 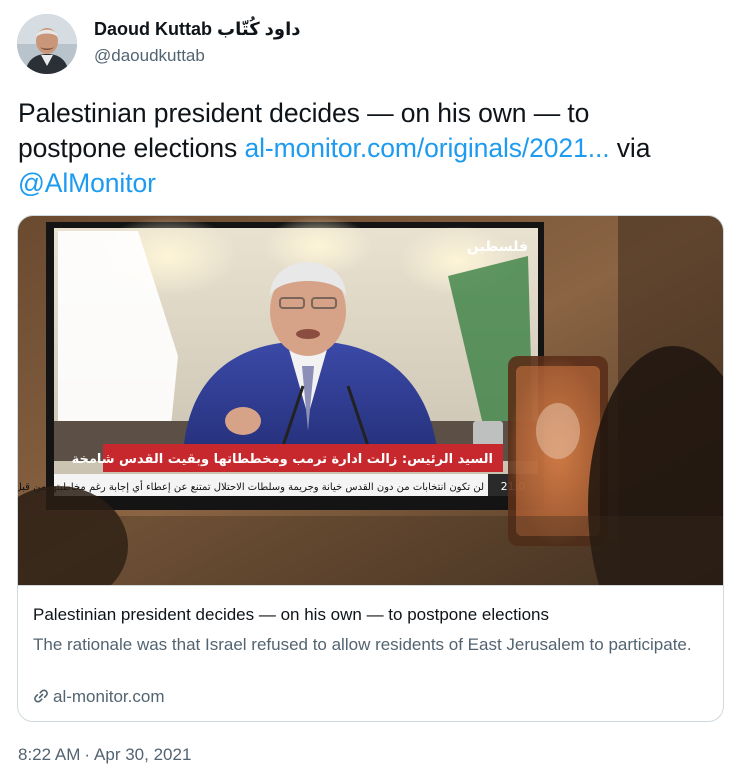 I want to click on tv-logo-text: فلسطين, so click(x=497, y=247).